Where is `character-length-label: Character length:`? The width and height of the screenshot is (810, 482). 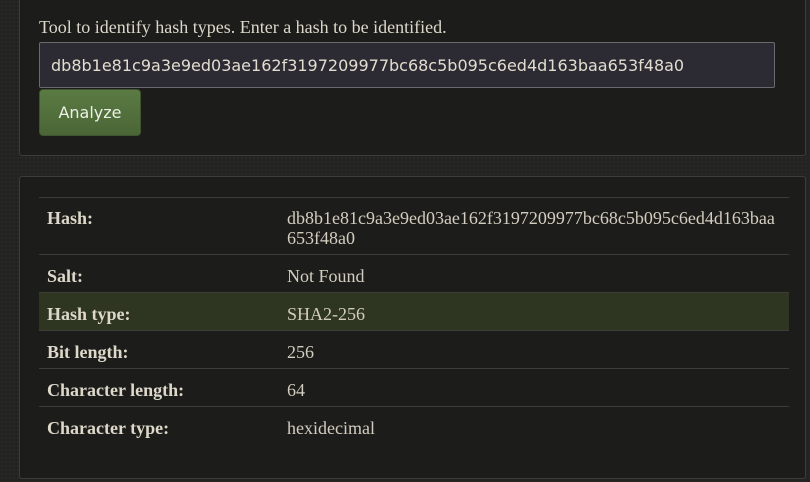 character-length-label: Character length: is located at coordinates (116, 390).